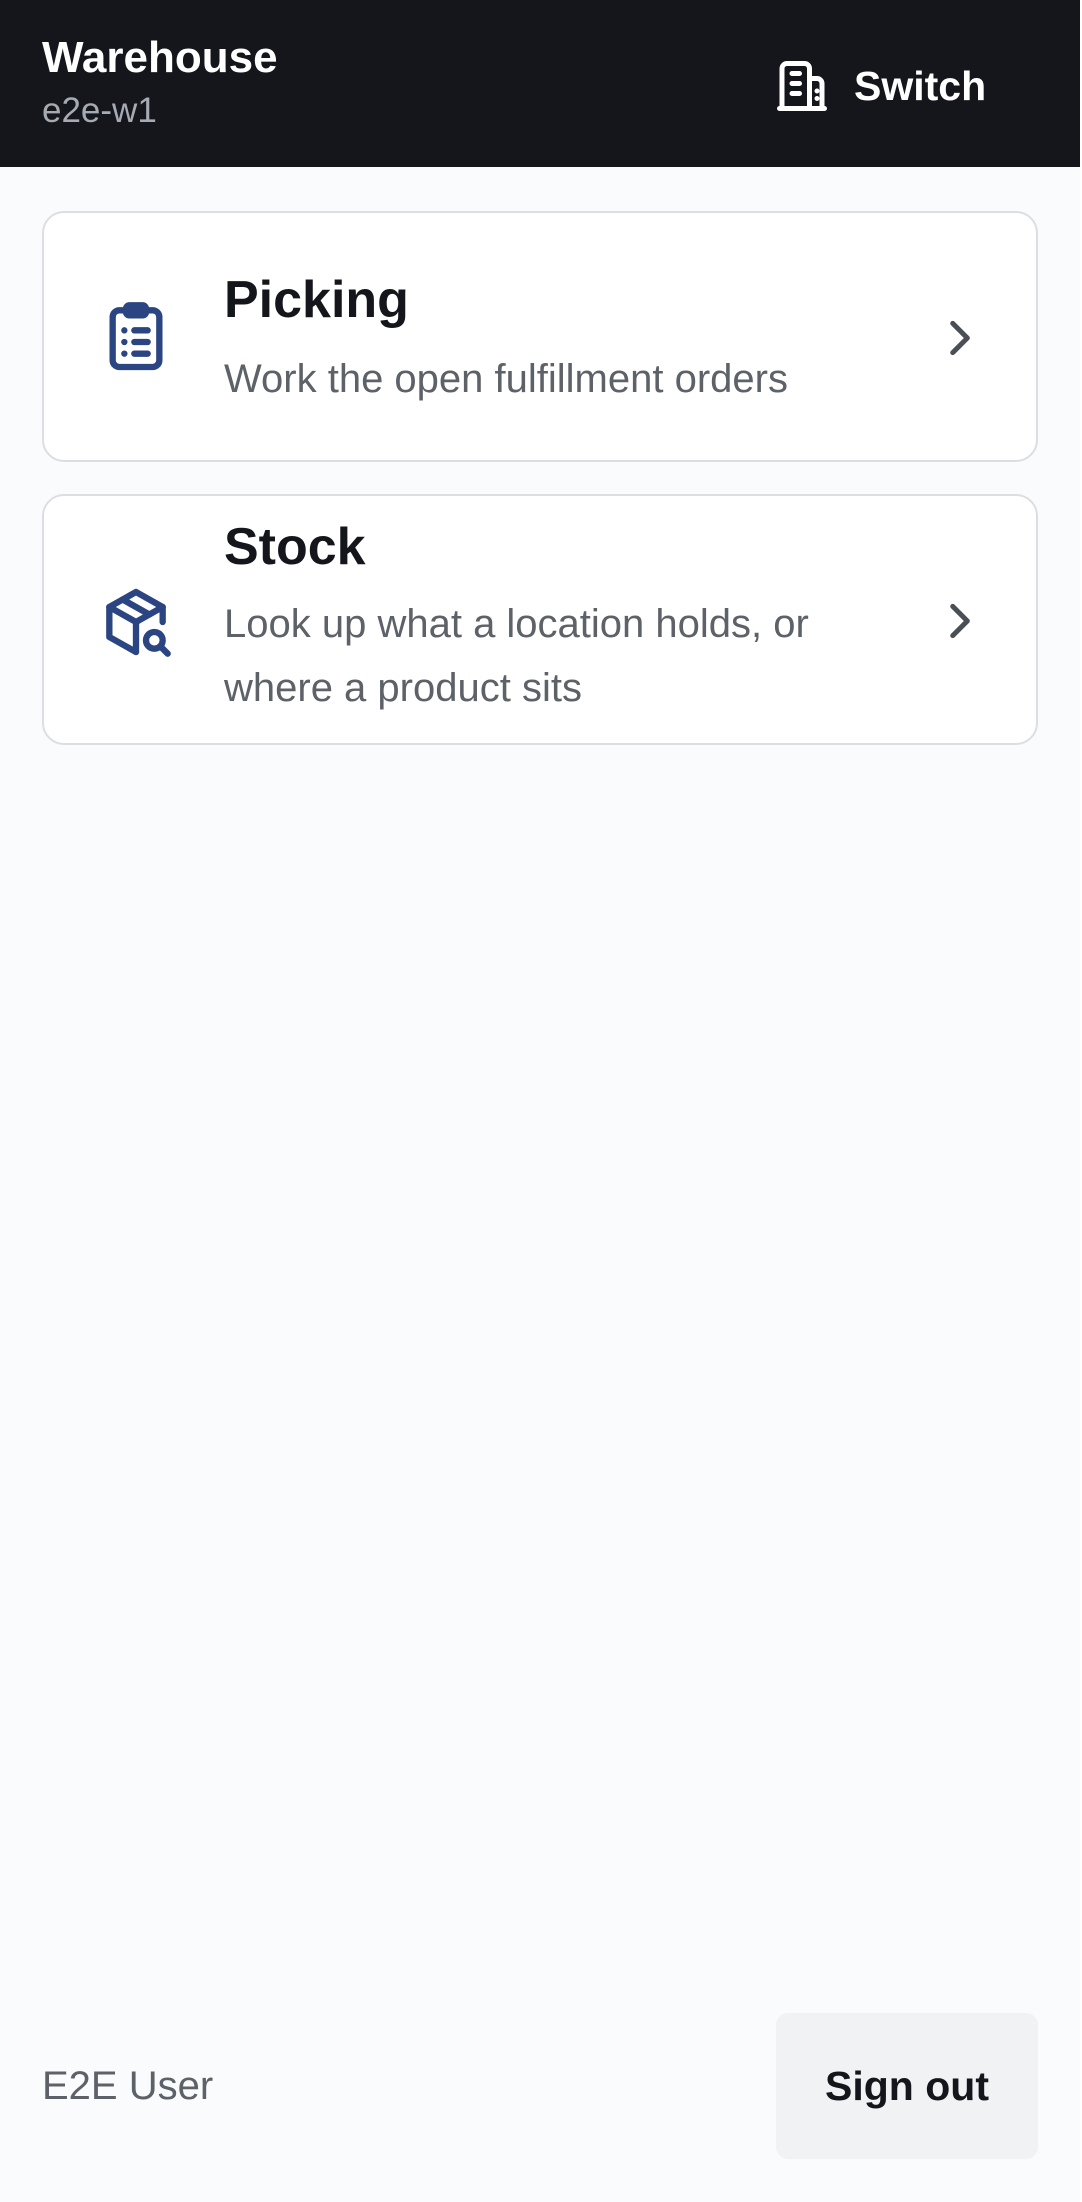 This screenshot has width=1082, height=2202. Describe the element at coordinates (540, 83) in the screenshot. I see `top-bar: Warehouse e2e-w1 Switch` at that location.